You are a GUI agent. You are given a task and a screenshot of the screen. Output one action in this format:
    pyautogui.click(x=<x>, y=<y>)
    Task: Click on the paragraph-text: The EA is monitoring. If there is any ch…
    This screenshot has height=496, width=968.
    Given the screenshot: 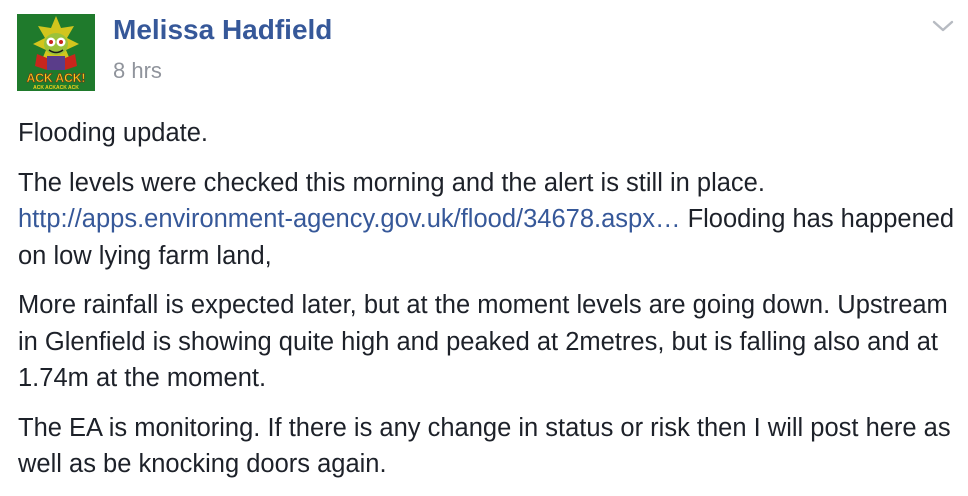 What is the action you would take?
    pyautogui.click(x=484, y=446)
    